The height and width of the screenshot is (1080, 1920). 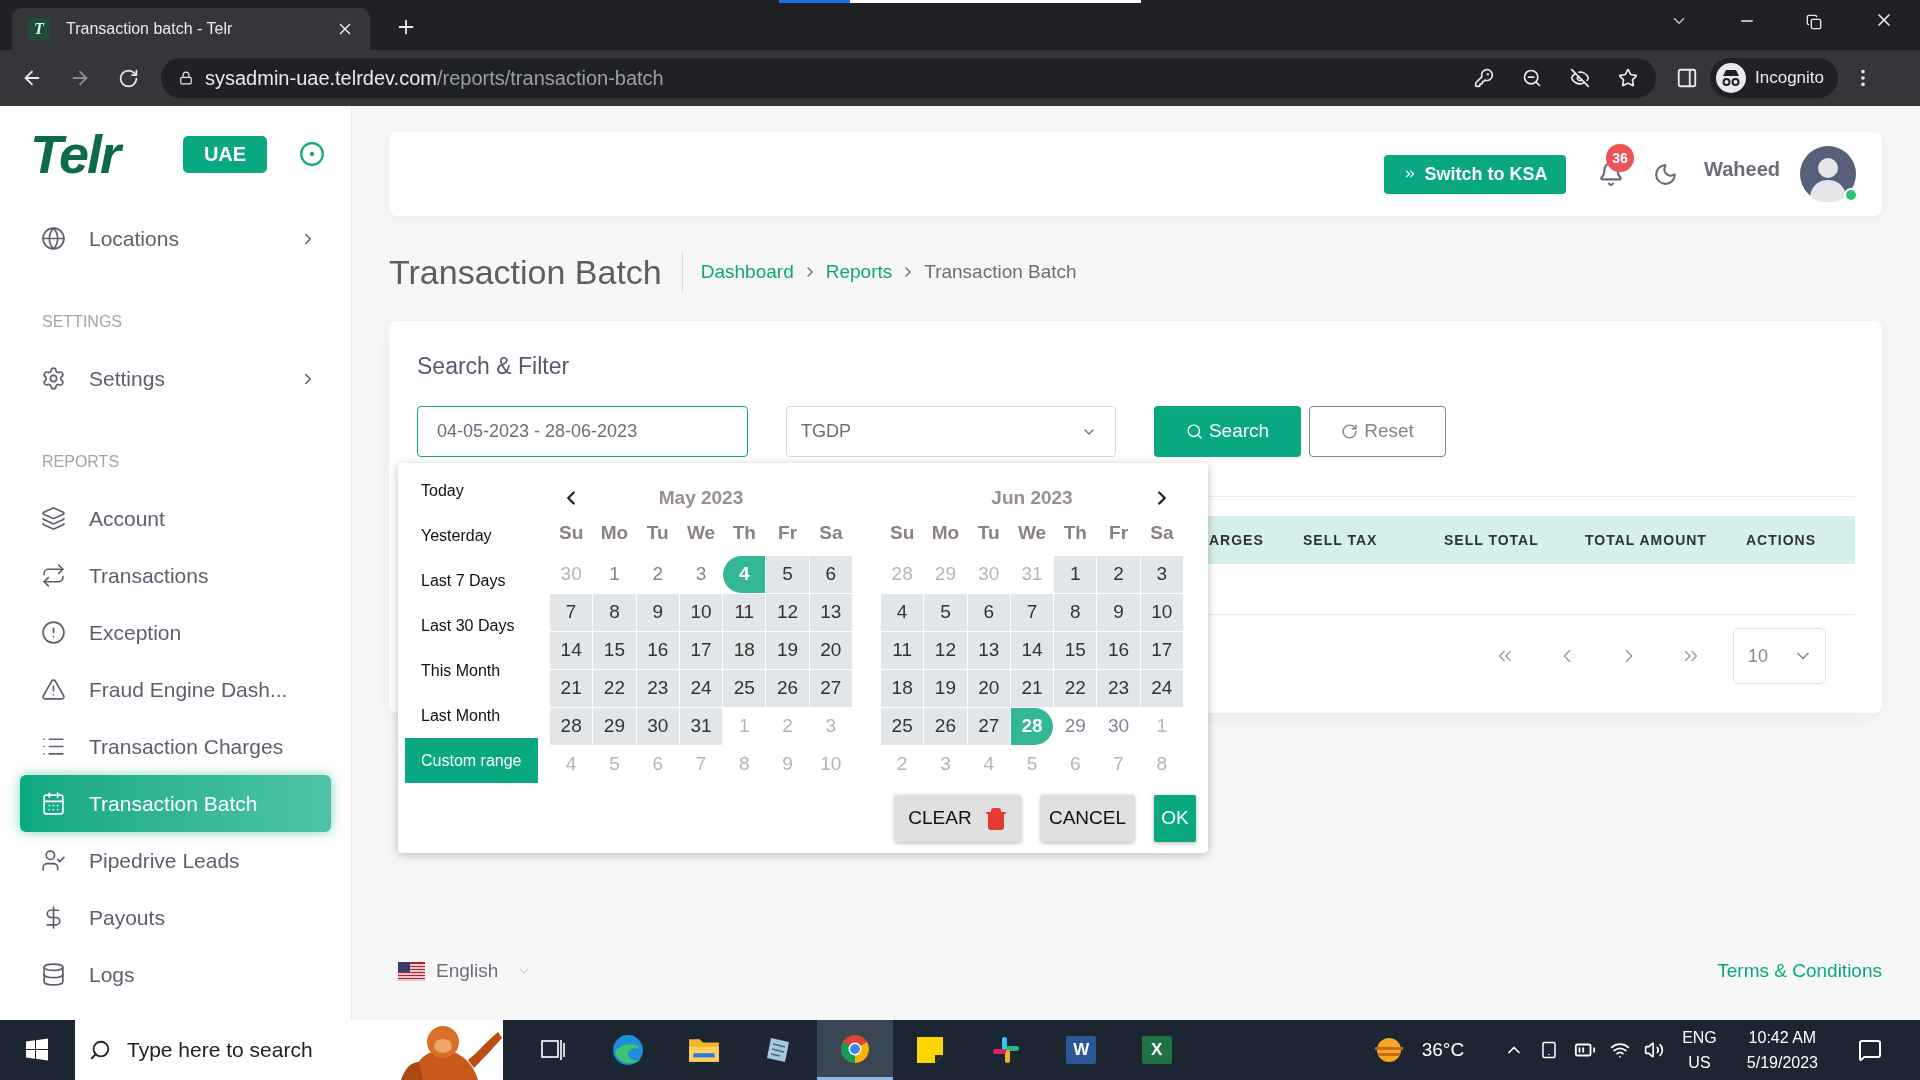 What do you see at coordinates (1532, 78) in the screenshot?
I see `zoom-out-icon` at bounding box center [1532, 78].